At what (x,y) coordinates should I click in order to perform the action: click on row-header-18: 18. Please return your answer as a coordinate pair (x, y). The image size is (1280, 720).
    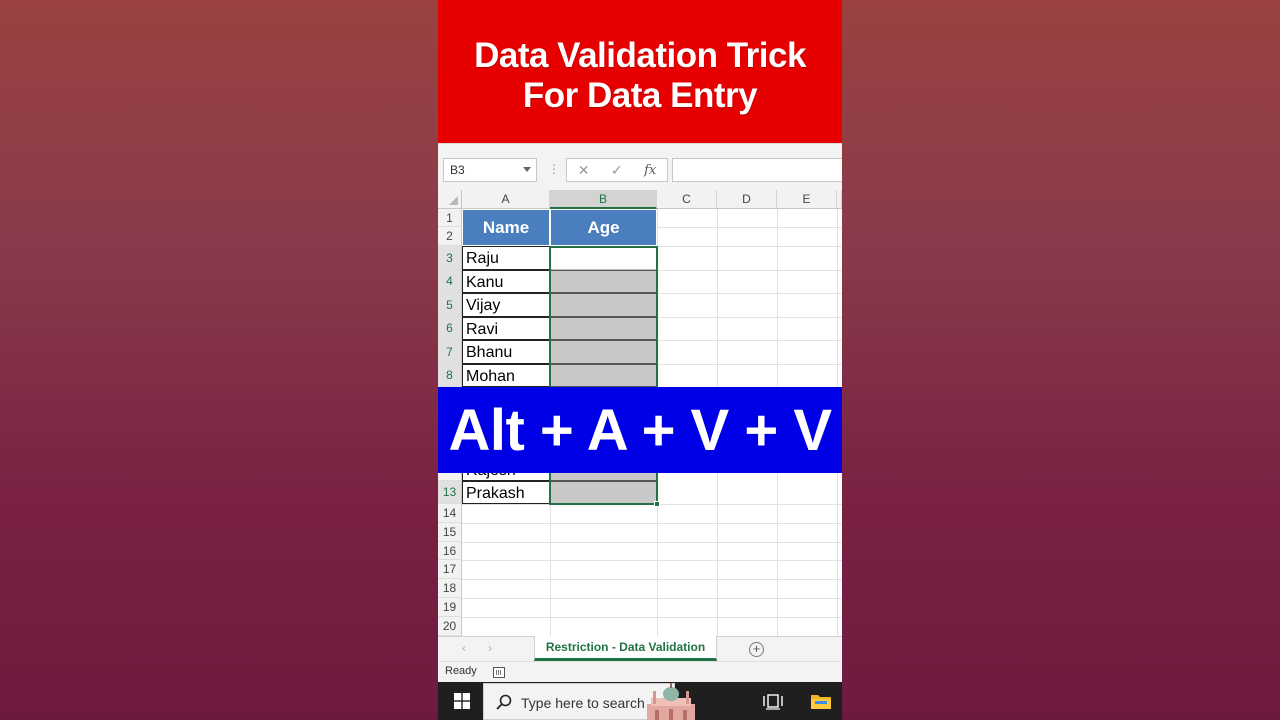
    Looking at the image, I should click on (450, 588).